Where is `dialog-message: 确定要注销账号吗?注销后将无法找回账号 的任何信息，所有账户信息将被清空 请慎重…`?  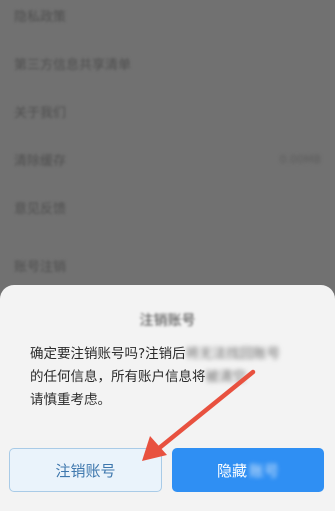 dialog-message: 确定要注销账号吗?注销后将无法找回账号 的任何信息，所有账户信息将被清空 请慎重… is located at coordinates (167, 377).